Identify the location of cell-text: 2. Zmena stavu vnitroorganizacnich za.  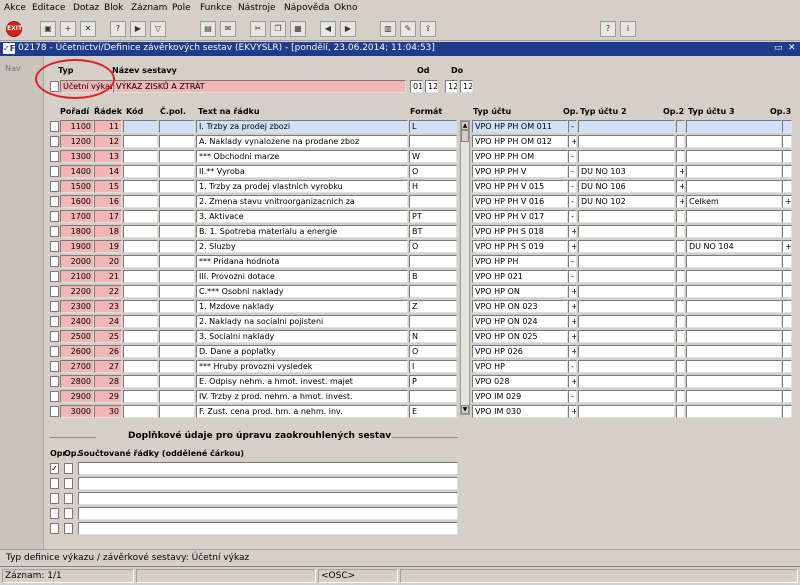
(302, 201).